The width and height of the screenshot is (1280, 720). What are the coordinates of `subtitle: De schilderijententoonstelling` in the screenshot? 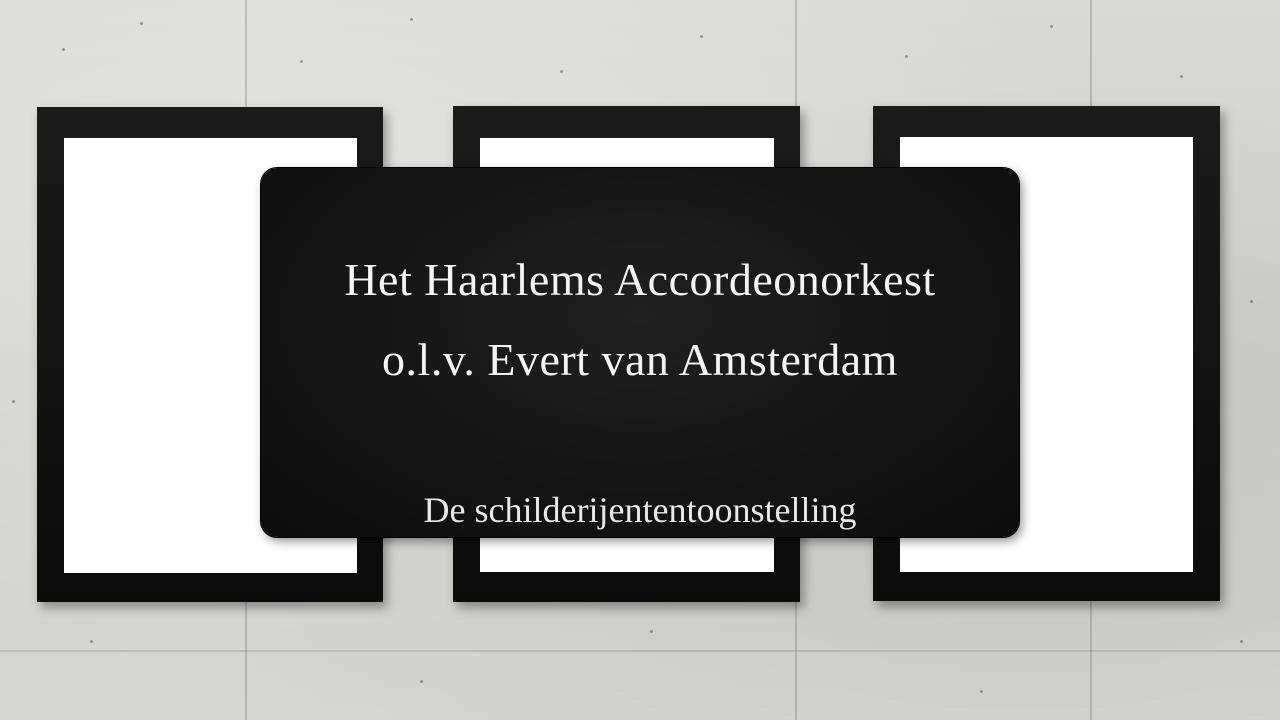 It's located at (640, 510).